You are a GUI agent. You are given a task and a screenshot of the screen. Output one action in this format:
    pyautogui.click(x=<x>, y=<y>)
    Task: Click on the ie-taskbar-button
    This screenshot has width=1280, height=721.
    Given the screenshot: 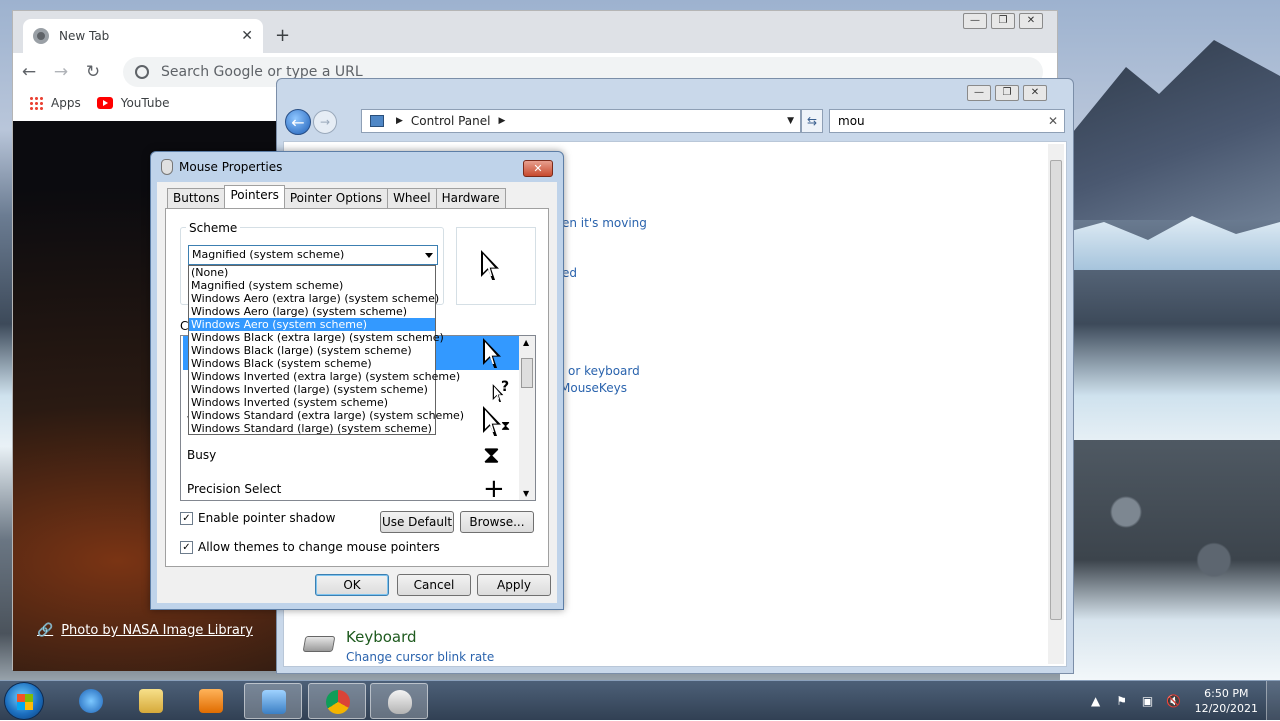 What is the action you would take?
    pyautogui.click(x=91, y=701)
    